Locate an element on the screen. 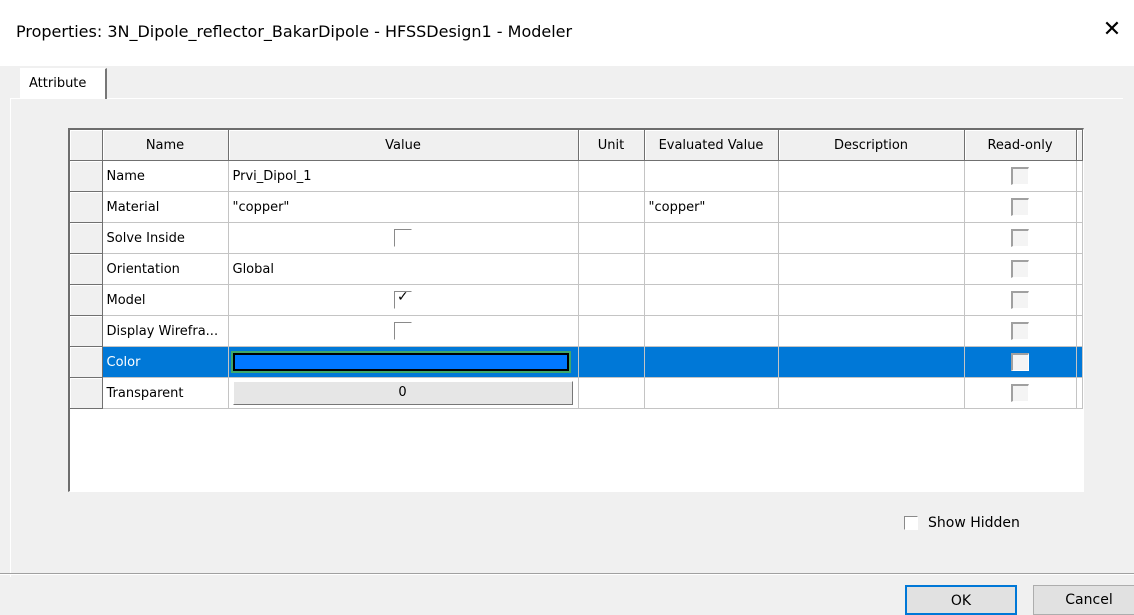  table-row: Model ✓ is located at coordinates (576, 300).